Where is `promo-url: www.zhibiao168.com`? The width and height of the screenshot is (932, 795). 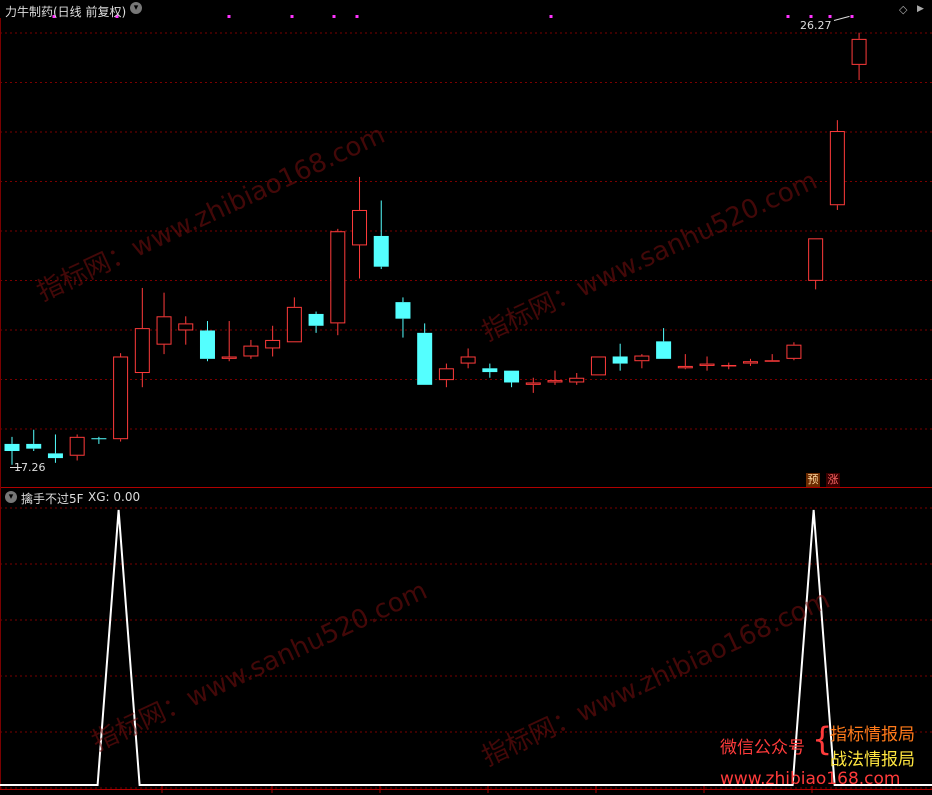 promo-url: www.zhibiao168.com is located at coordinates (810, 779).